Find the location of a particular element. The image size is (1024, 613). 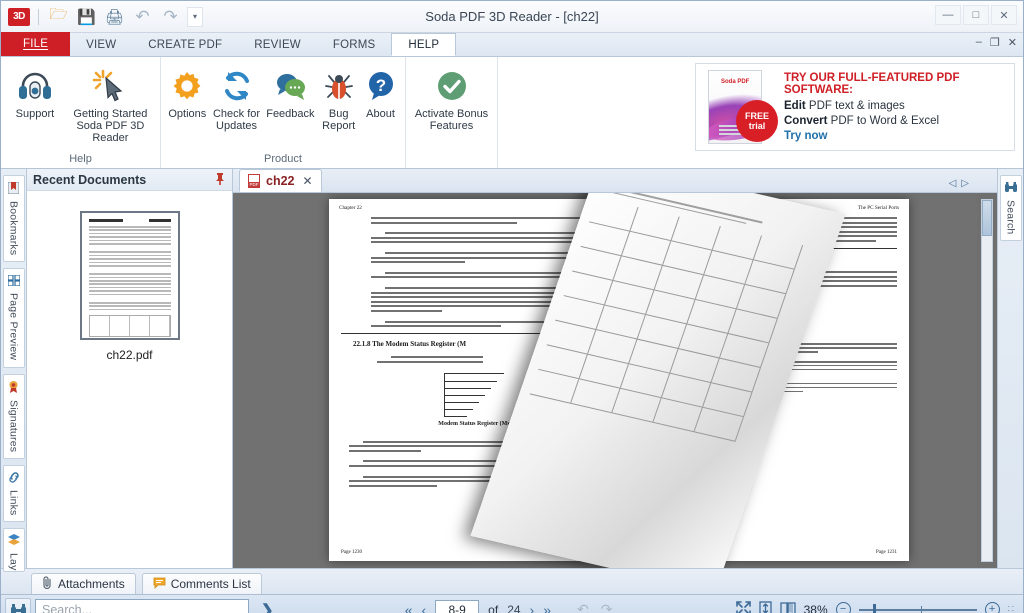

tab-scroll-right-icon: ▷ is located at coordinates (965, 183).